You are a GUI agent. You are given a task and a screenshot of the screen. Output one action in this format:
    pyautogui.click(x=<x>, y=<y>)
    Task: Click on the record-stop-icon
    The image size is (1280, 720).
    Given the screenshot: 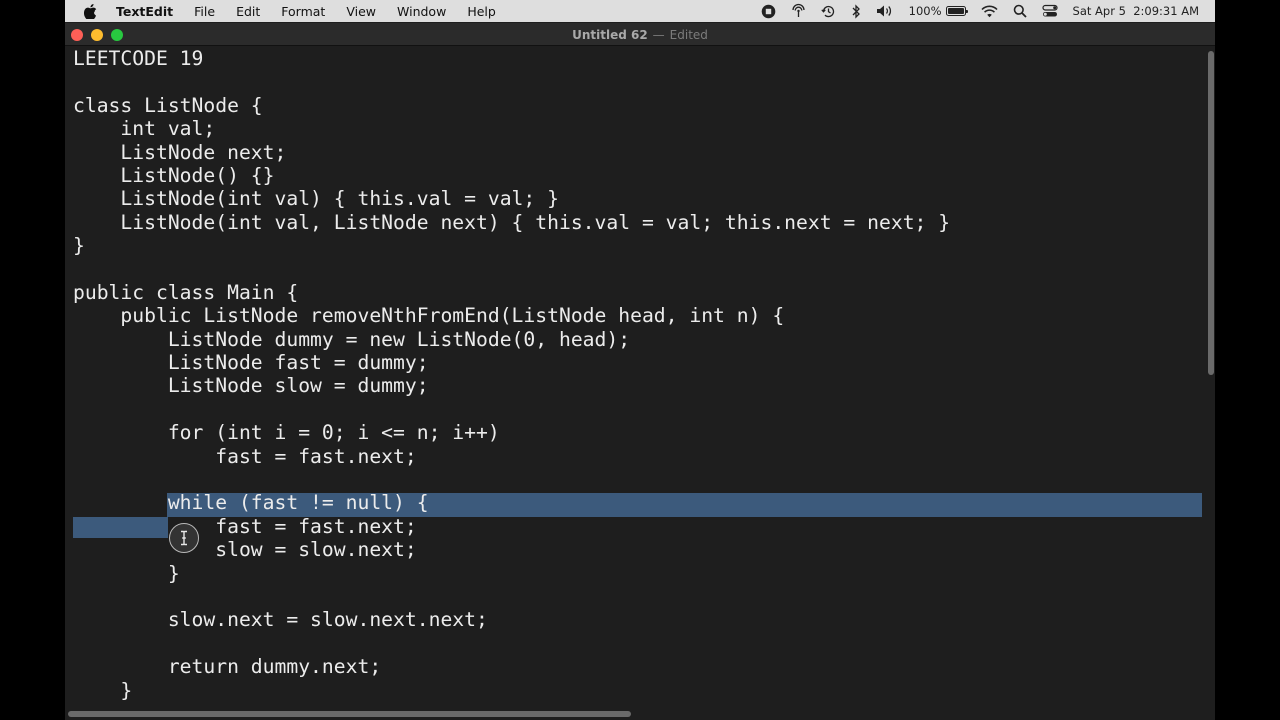 What is the action you would take?
    pyautogui.click(x=768, y=11)
    